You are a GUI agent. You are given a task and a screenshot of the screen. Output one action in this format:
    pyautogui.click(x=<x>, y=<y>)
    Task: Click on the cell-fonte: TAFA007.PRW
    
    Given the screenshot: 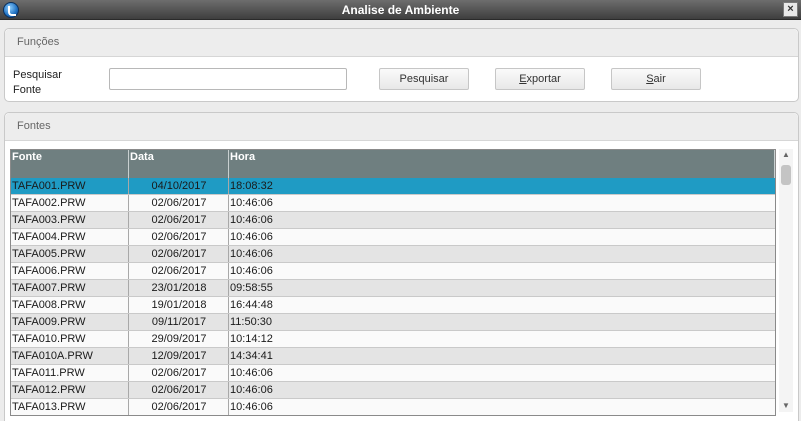 What is the action you would take?
    pyautogui.click(x=70, y=288)
    